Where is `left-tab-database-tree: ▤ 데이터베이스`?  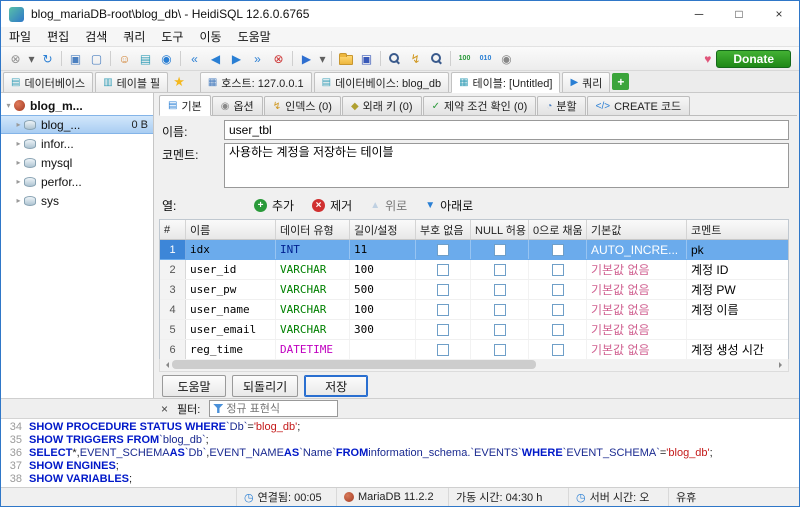 left-tab-database-tree: ▤ 데이터베이스 is located at coordinates (48, 82).